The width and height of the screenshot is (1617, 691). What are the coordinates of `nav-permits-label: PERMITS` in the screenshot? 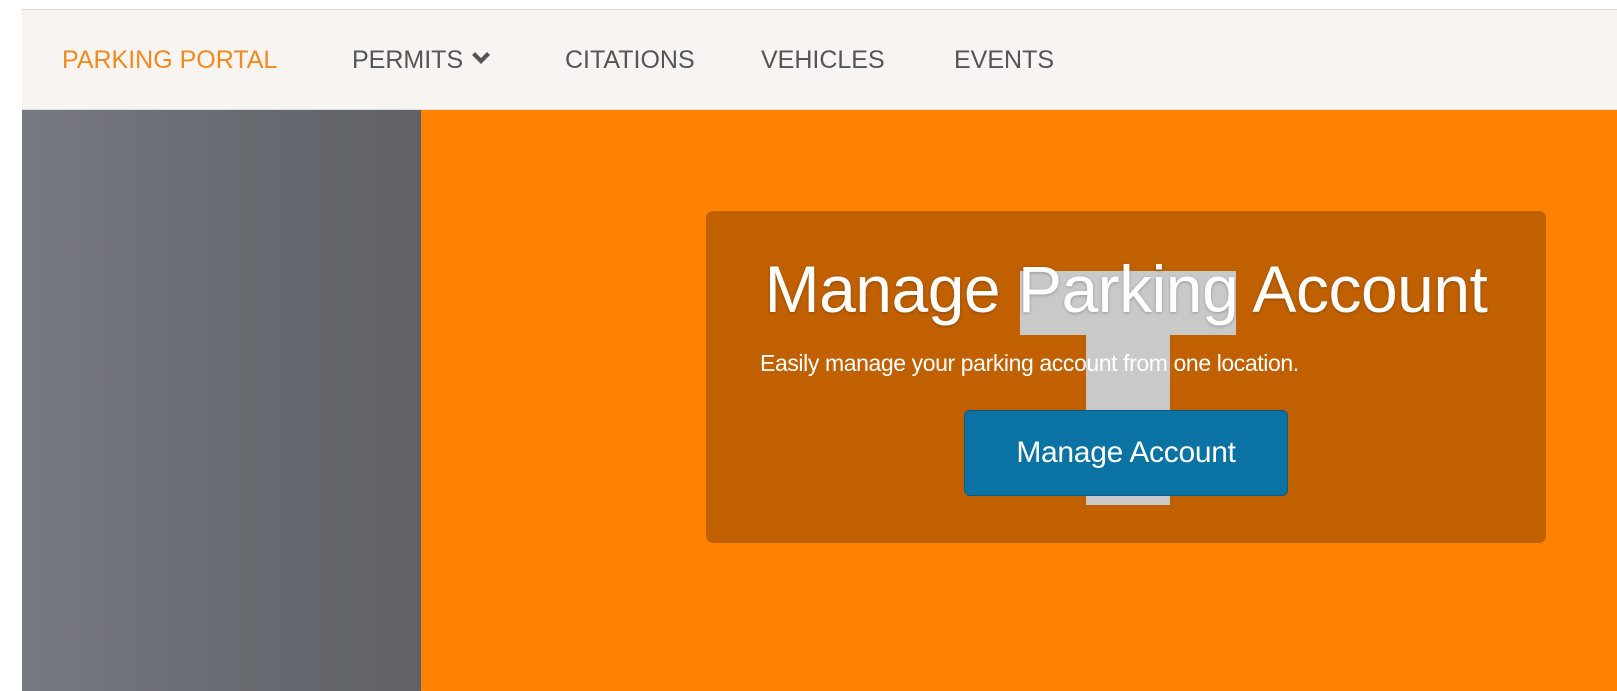 It's located at (408, 60).